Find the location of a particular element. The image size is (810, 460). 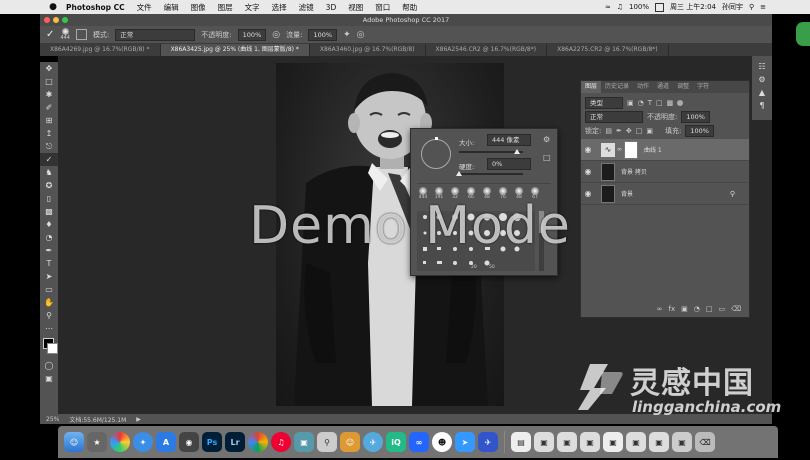

pen-tool-icon: ✒ is located at coordinates (49, 250).